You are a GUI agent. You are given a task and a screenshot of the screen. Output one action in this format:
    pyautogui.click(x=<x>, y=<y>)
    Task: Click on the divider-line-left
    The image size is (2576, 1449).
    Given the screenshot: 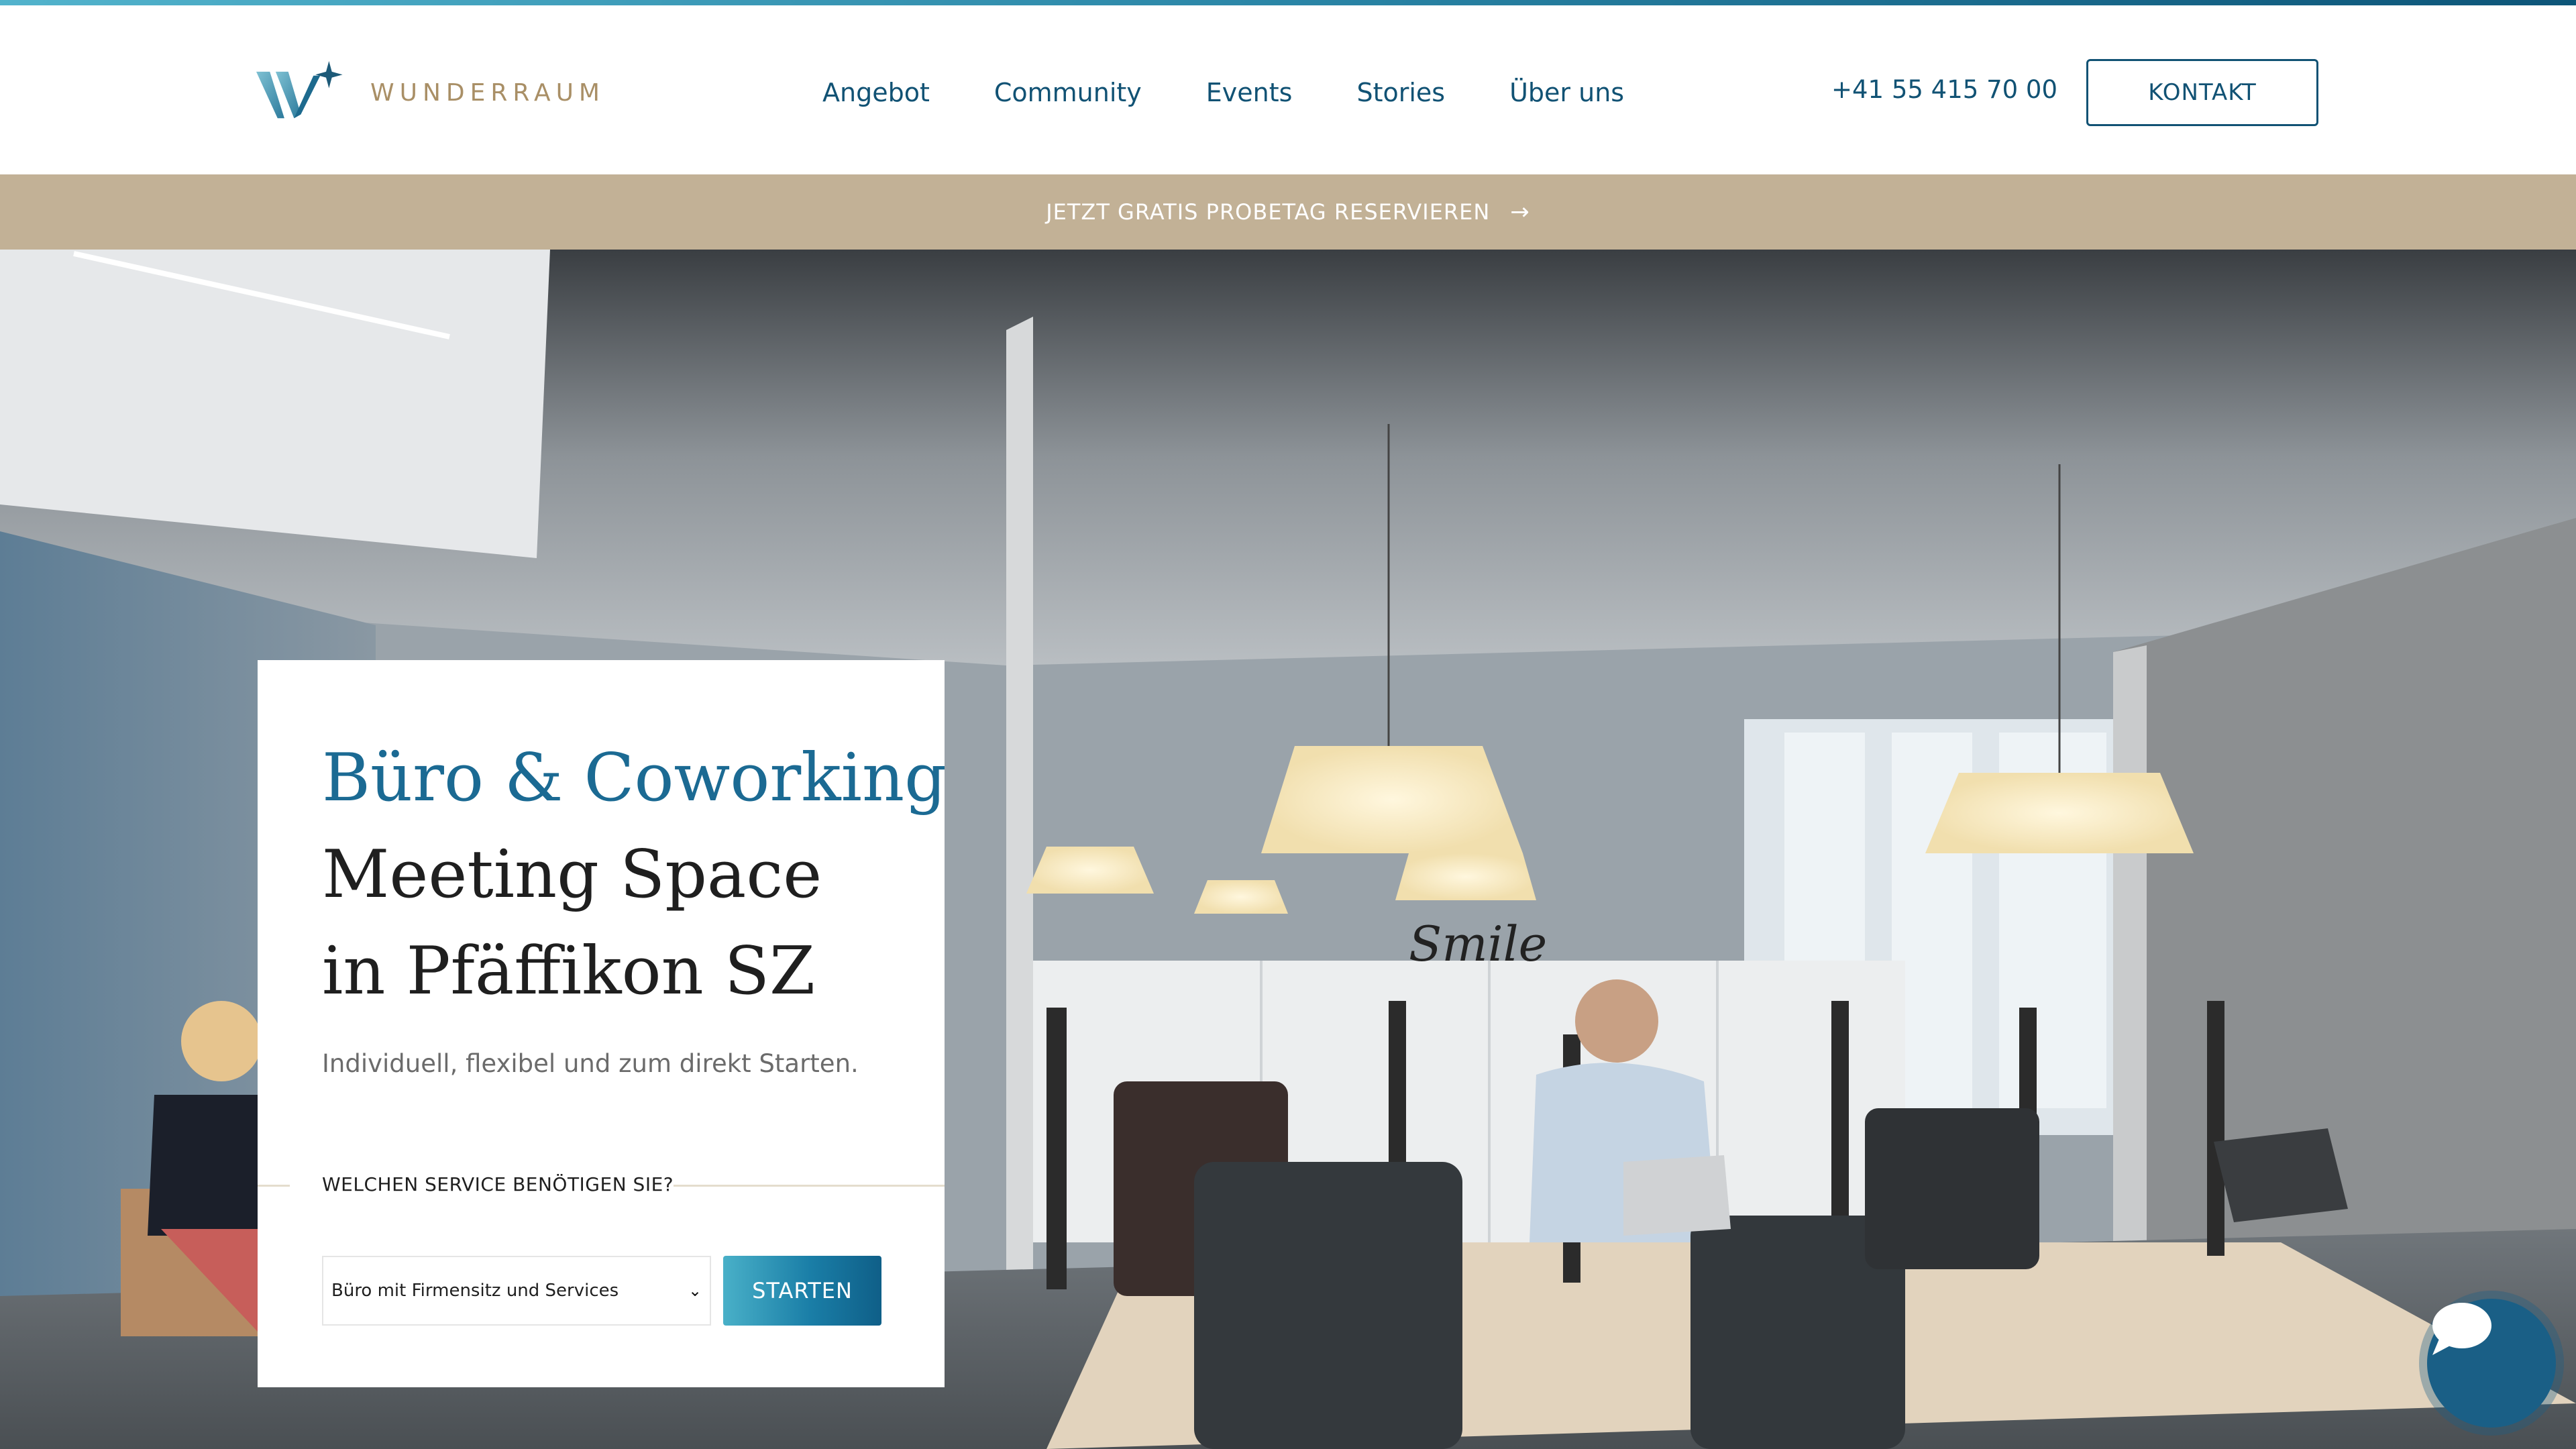 What is the action you would take?
    pyautogui.click(x=274, y=1186)
    